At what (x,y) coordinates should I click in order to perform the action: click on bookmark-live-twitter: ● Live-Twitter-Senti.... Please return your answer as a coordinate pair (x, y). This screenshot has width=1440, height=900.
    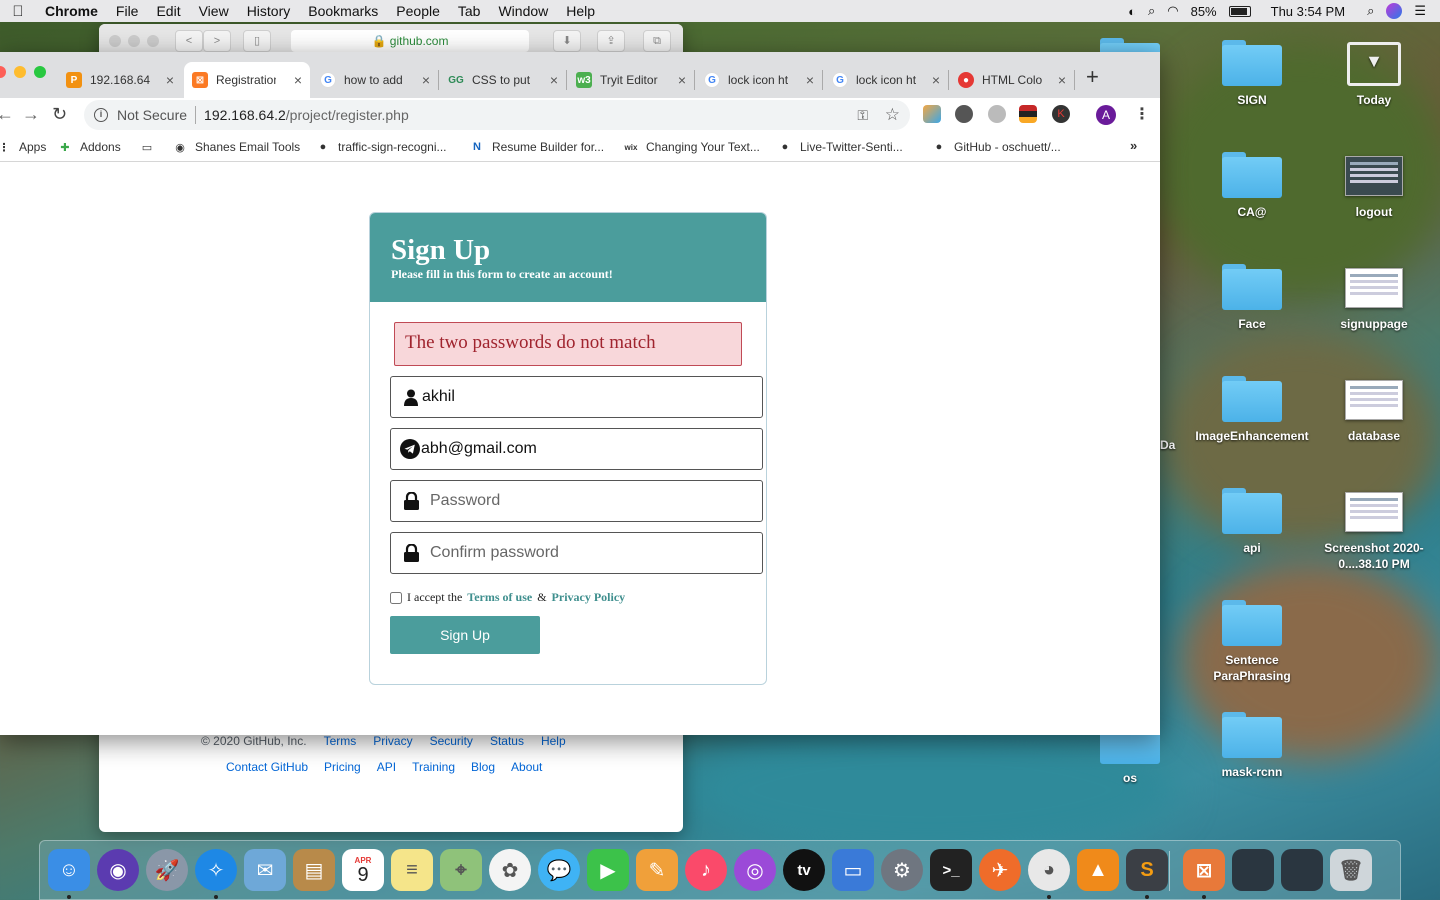
    Looking at the image, I should click on (840, 147).